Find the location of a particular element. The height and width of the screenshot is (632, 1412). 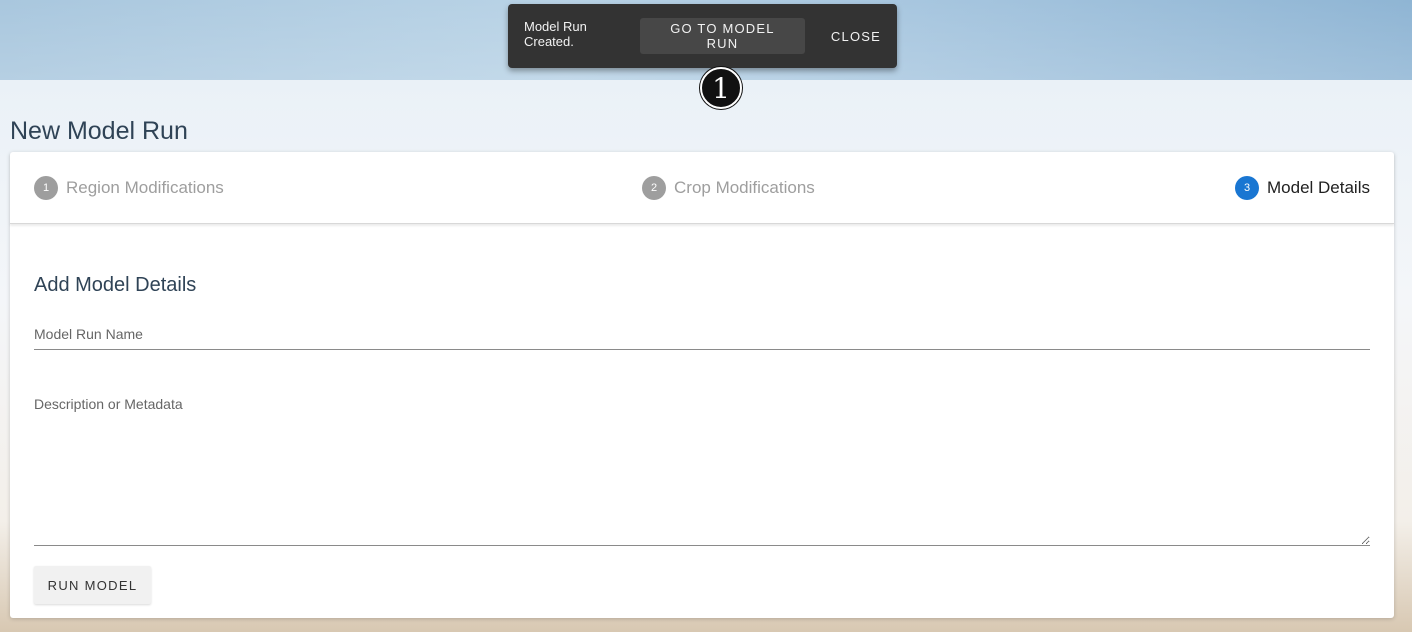

step-region-modifications: 1 Region Modifications is located at coordinates (129, 188).